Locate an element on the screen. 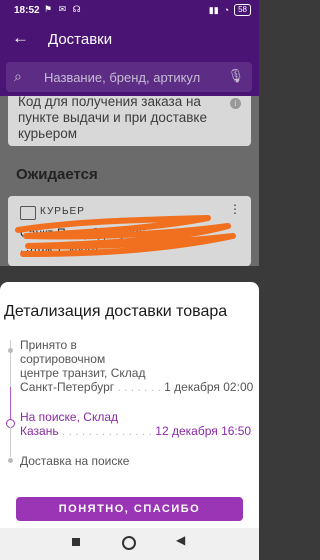 The height and width of the screenshot is (560, 320). redaction-scribble is located at coordinates (125, 236).